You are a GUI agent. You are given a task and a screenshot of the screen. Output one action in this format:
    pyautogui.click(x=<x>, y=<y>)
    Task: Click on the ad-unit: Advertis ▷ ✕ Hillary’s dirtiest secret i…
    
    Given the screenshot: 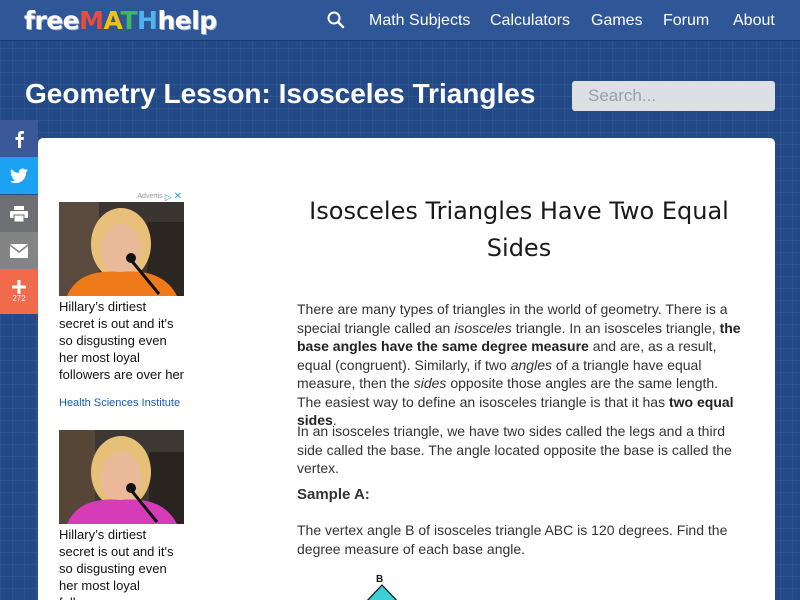 What is the action you would take?
    pyautogui.click(x=121, y=312)
    